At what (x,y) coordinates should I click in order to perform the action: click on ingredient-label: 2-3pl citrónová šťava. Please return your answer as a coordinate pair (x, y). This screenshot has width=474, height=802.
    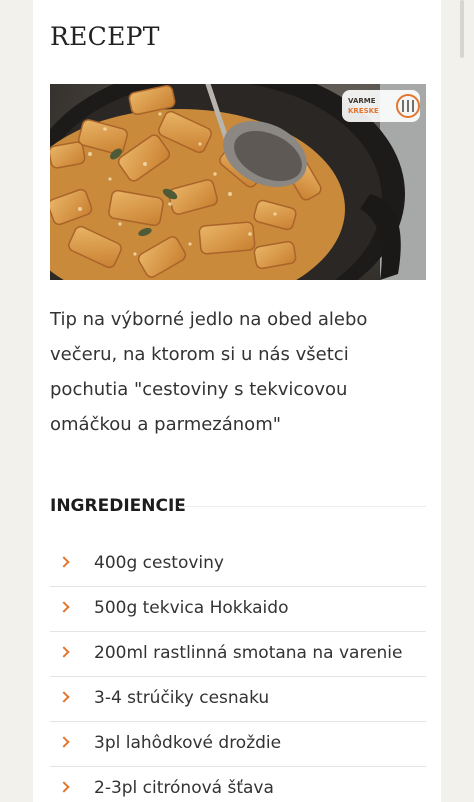
    Looking at the image, I should click on (184, 788).